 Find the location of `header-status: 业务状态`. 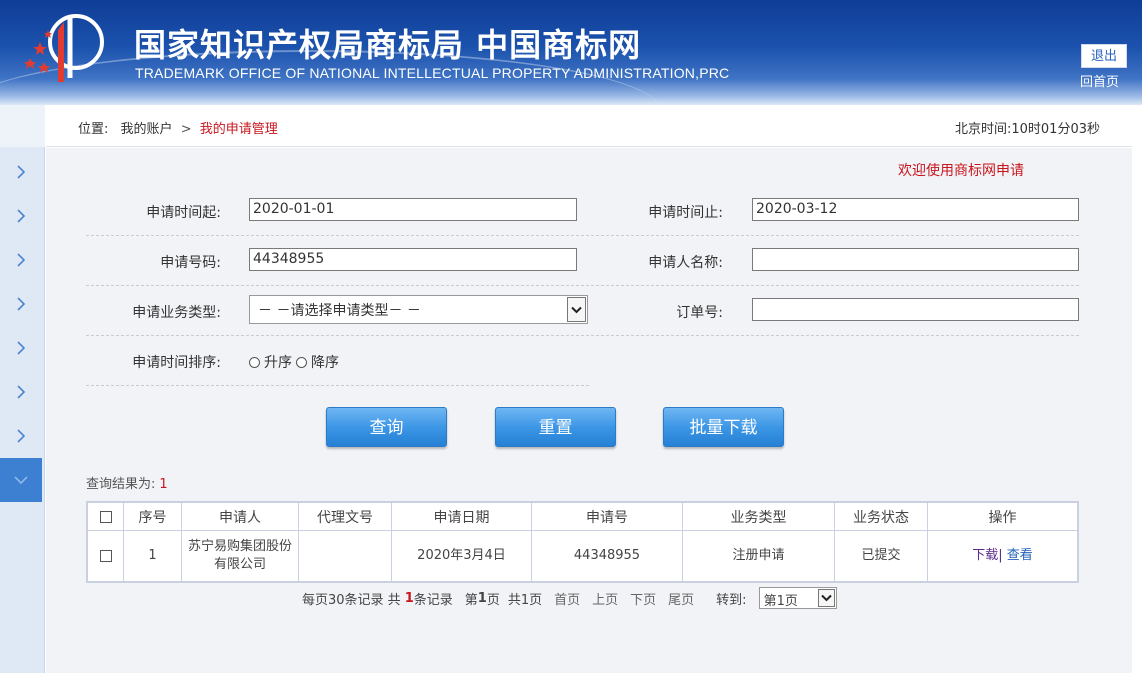

header-status: 业务状态 is located at coordinates (881, 516).